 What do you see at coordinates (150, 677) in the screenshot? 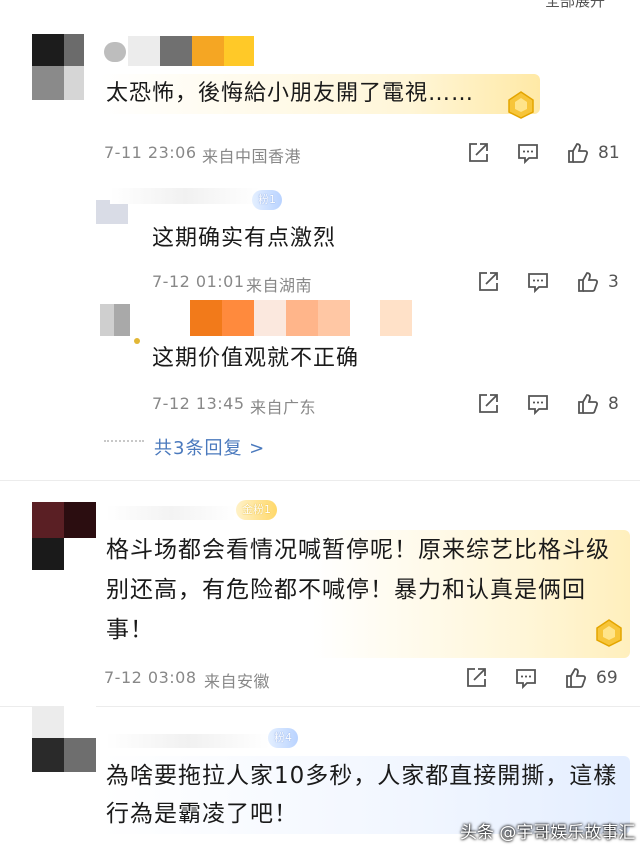
I see `comment-time: 7-12 03:08` at bounding box center [150, 677].